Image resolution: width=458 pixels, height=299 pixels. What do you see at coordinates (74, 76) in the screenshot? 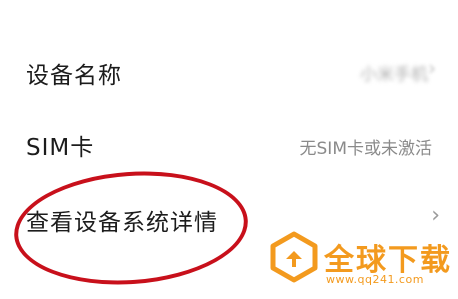
I see `device-name-label: 设备名称` at bounding box center [74, 76].